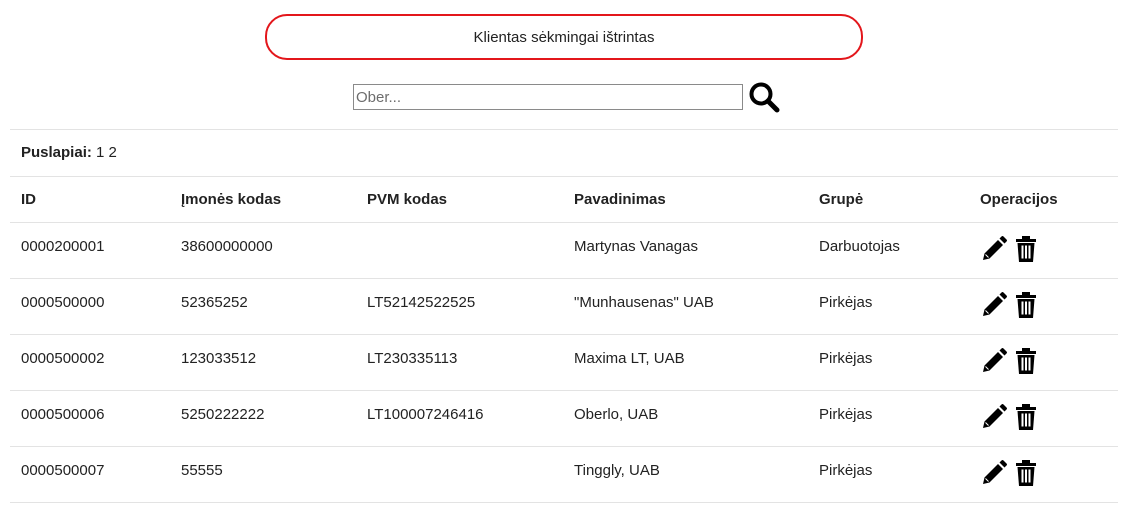 This screenshot has height=513, width=1134. I want to click on cell-id: 0000200001, so click(90, 250).